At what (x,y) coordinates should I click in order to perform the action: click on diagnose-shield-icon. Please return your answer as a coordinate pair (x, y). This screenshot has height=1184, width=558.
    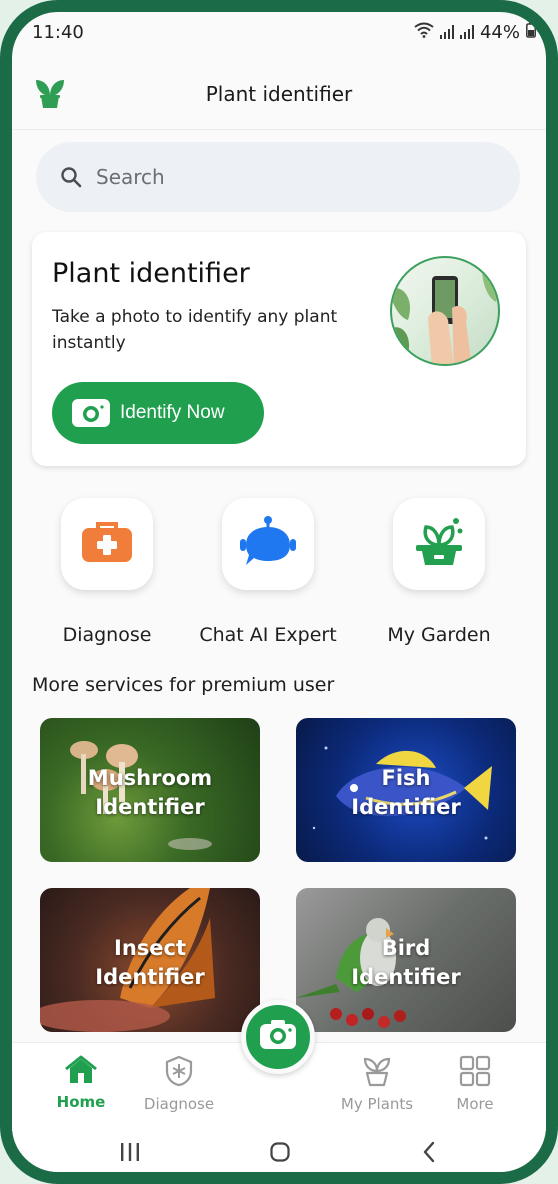
    Looking at the image, I should click on (179, 1073).